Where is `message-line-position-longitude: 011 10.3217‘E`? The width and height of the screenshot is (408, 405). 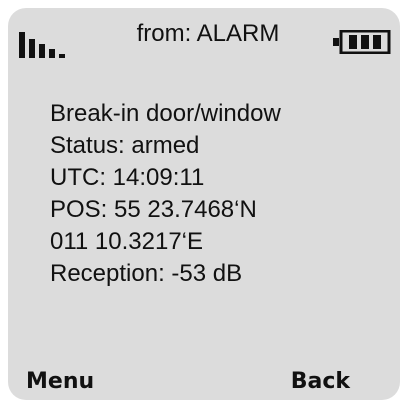
message-line-position-longitude: 011 10.3217‘E is located at coordinates (127, 241).